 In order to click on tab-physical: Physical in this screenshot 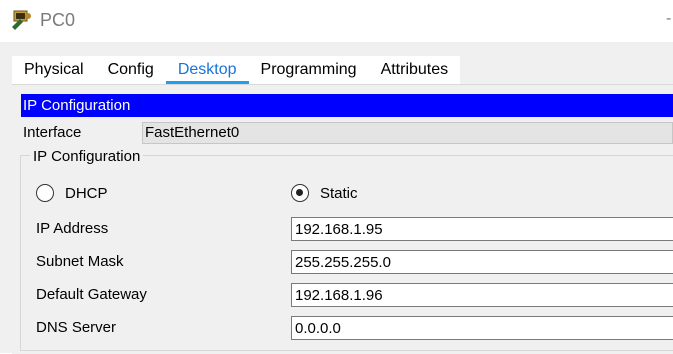, I will do `click(54, 70)`.